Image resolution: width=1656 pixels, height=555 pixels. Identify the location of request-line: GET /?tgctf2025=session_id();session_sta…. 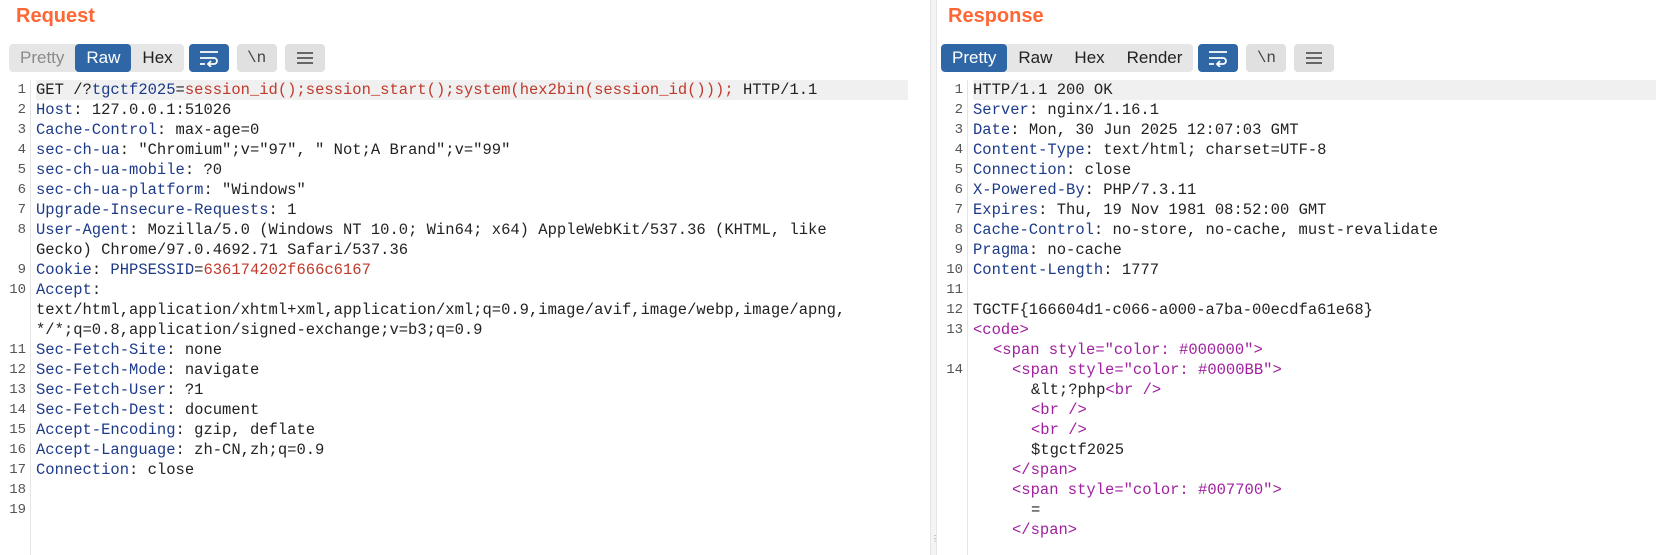
(472, 90).